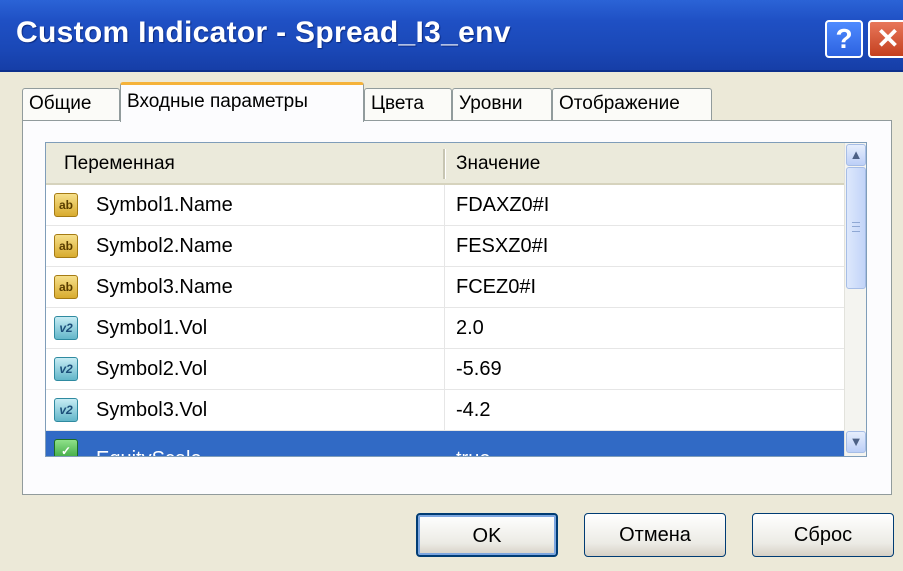  I want to click on variable-name: Symbol3.Vol, so click(152, 410).